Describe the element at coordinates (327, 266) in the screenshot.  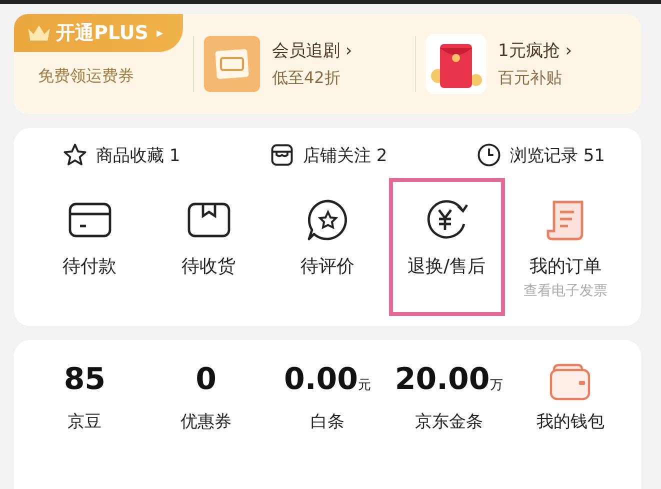
I see `order-label: 待评价` at that location.